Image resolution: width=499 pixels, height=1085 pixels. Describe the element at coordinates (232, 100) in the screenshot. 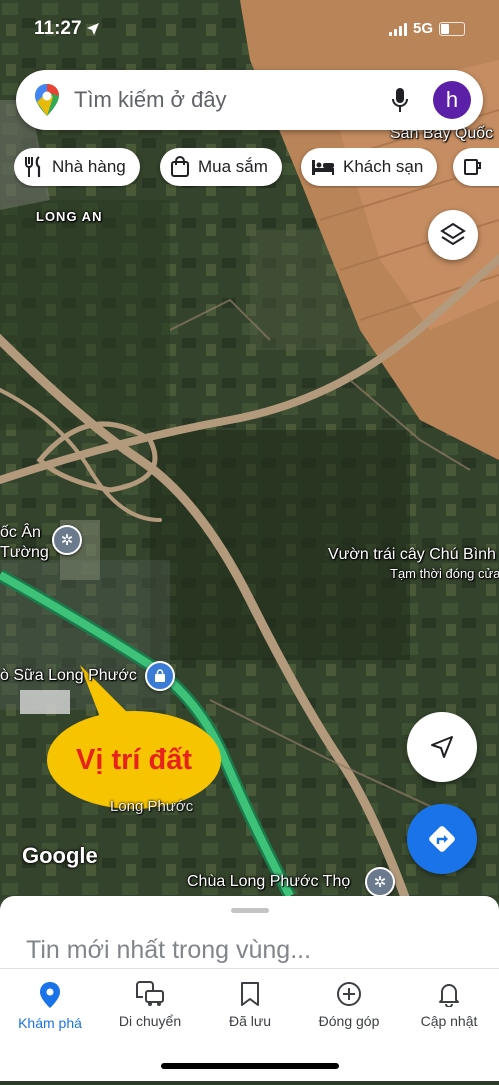

I see `search-input: Tìm kiếm ở đây` at that location.